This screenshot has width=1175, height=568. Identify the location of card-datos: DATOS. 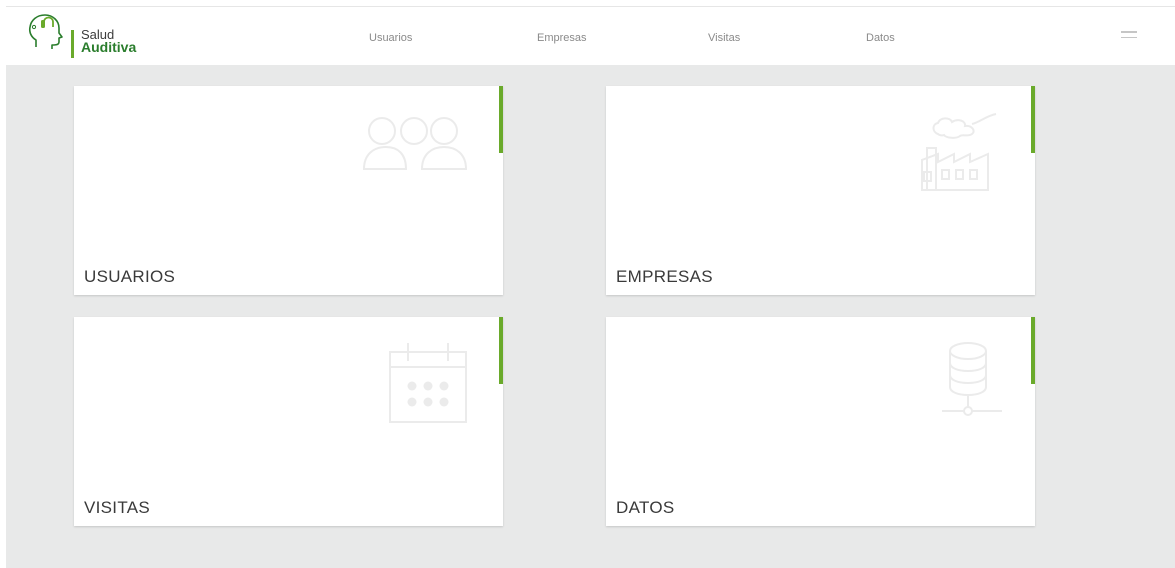
(820, 421).